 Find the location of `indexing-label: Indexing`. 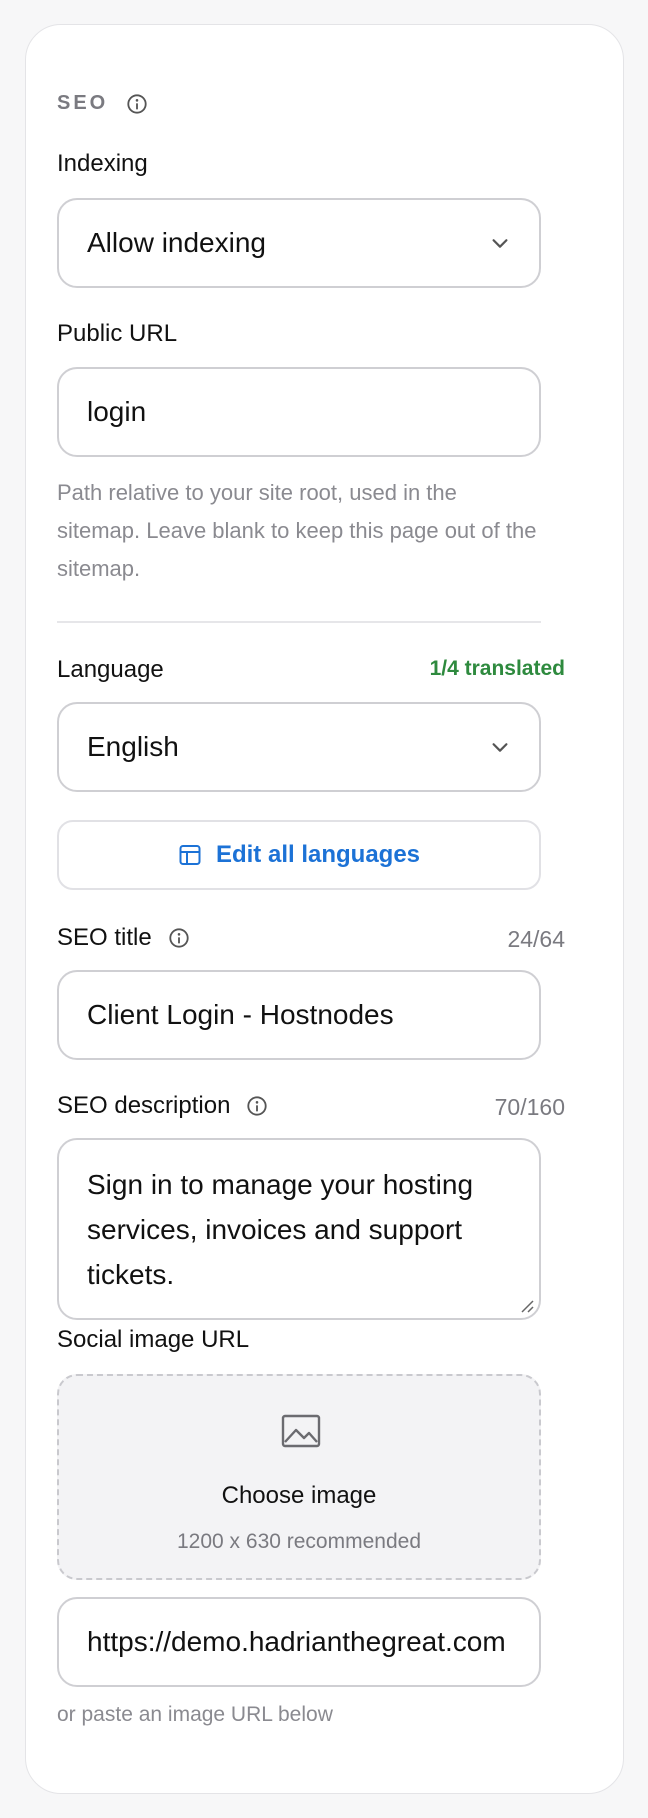

indexing-label: Indexing is located at coordinates (102, 163).